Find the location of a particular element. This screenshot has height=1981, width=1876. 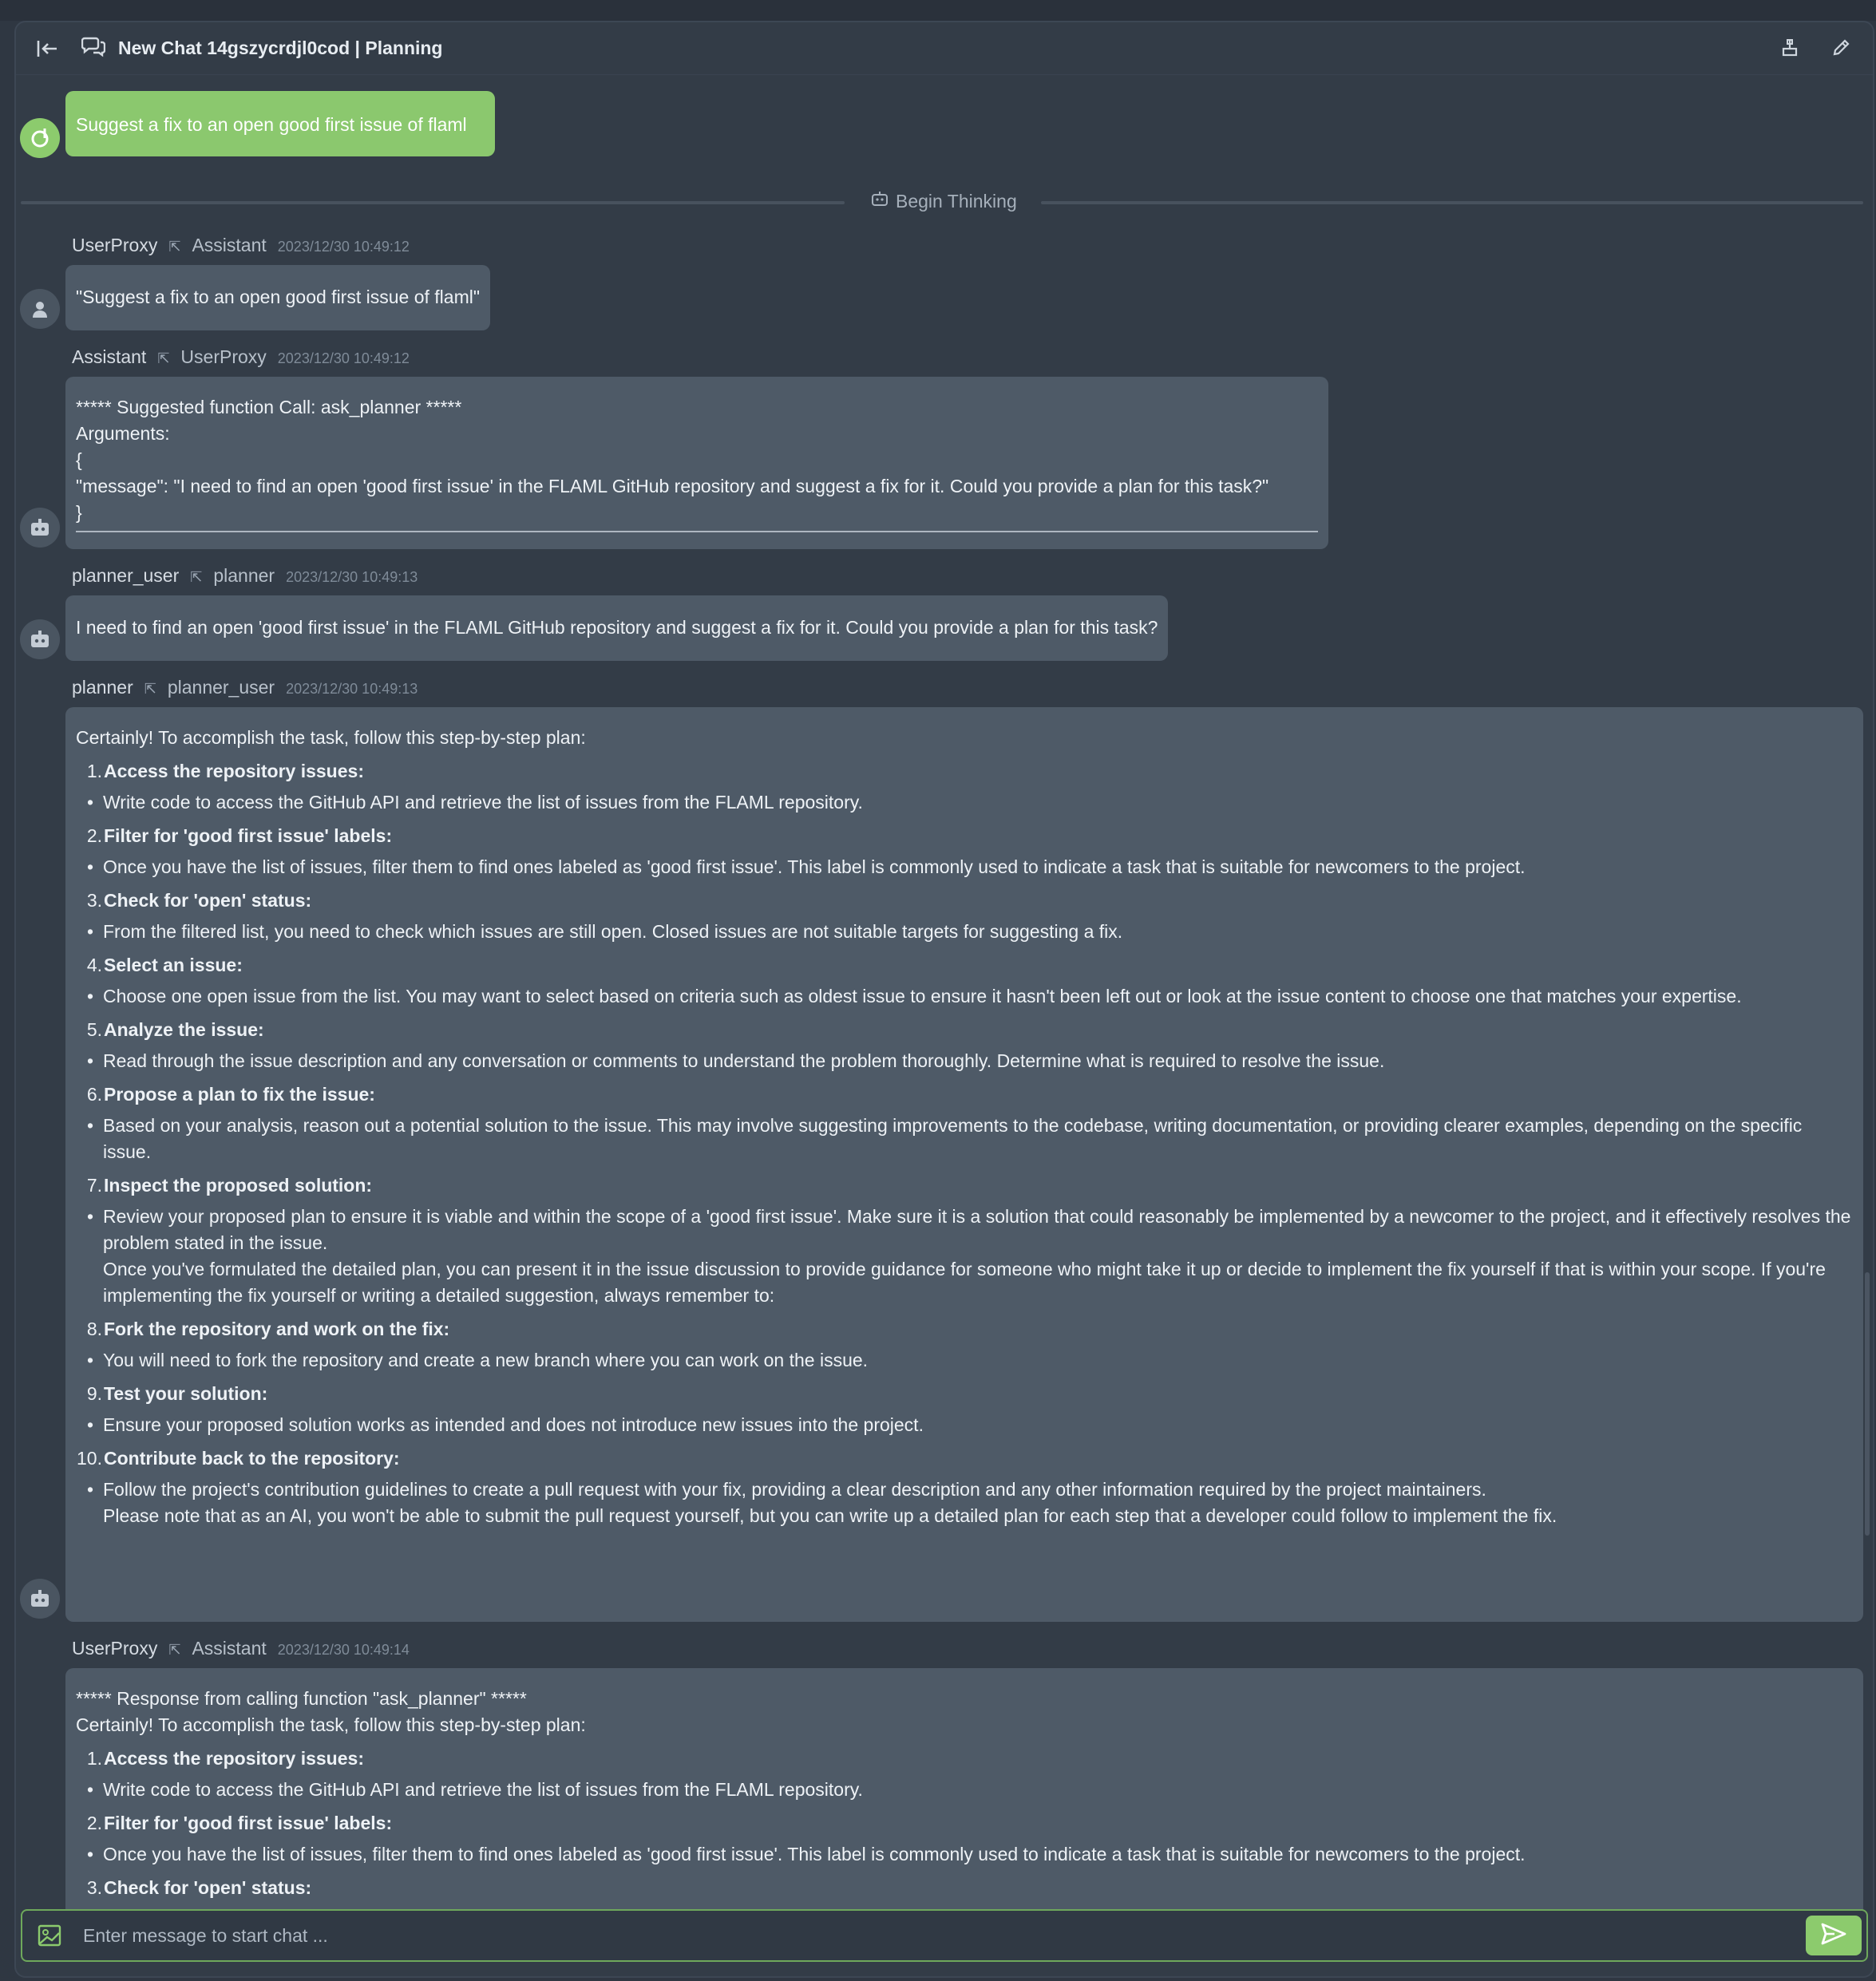

message-input-bar is located at coordinates (944, 1935).